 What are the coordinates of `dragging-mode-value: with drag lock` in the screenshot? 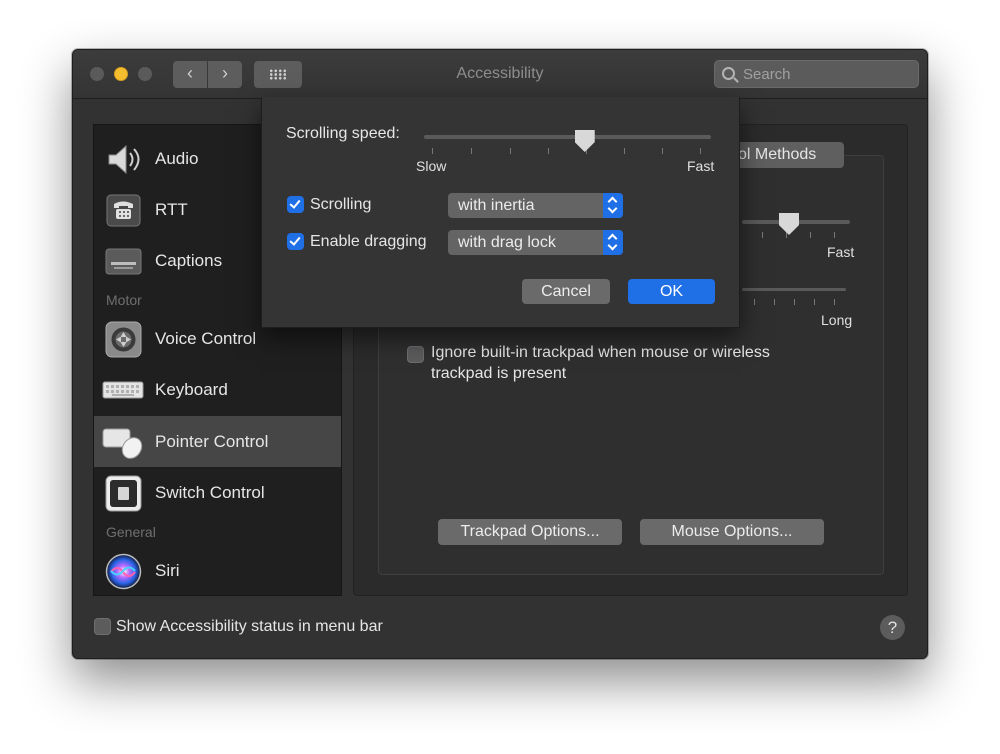 It's located at (507, 242).